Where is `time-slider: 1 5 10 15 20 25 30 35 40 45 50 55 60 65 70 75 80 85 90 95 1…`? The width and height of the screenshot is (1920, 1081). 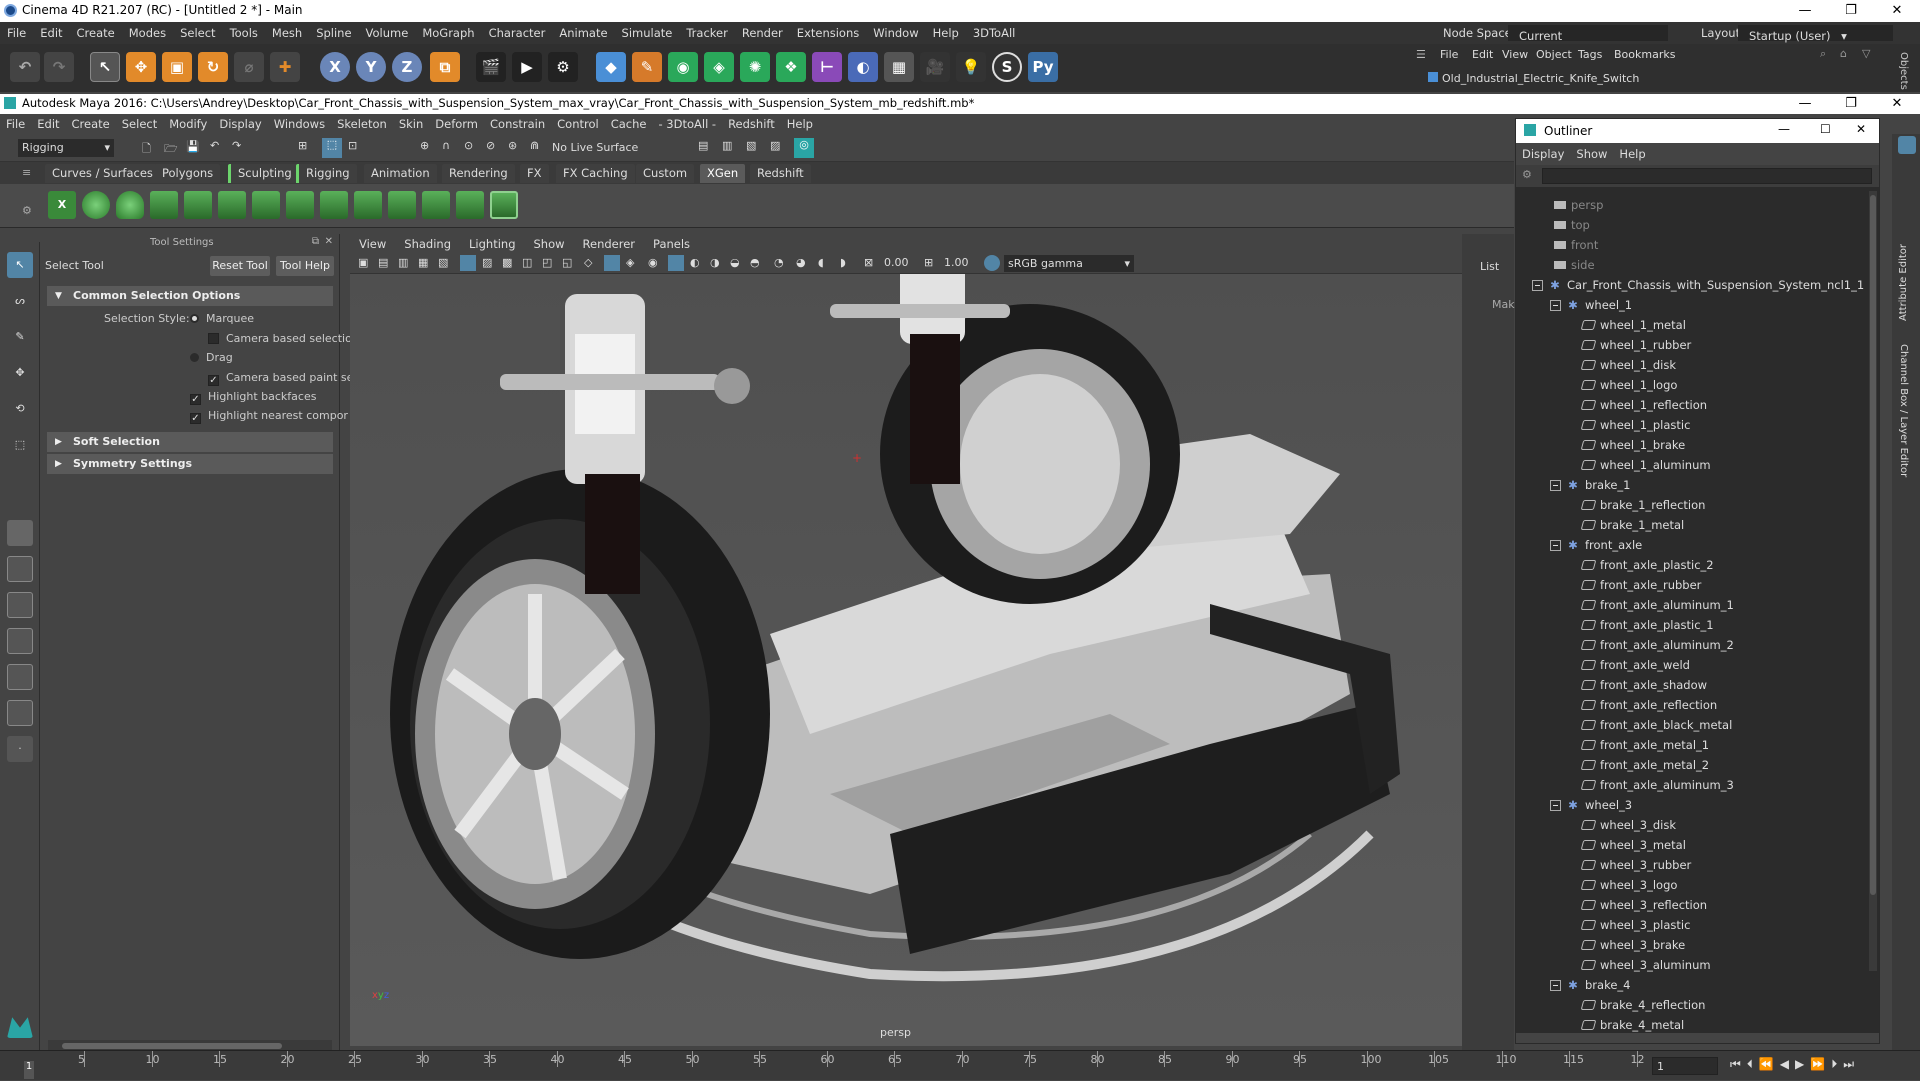
time-slider: 1 5 10 15 20 25 30 35 40 45 50 55 60 65 70 75 80 85 90 95 1… is located at coordinates (960, 1065).